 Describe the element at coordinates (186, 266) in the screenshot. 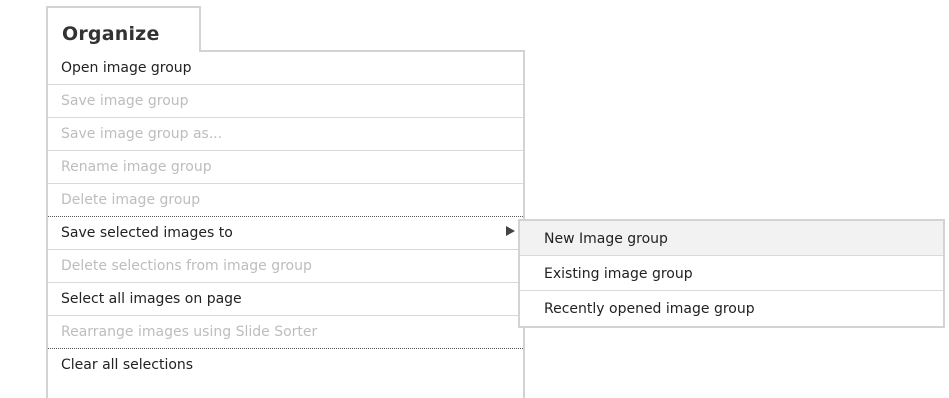

I see `menu-item-label: Delete selections from image group` at that location.